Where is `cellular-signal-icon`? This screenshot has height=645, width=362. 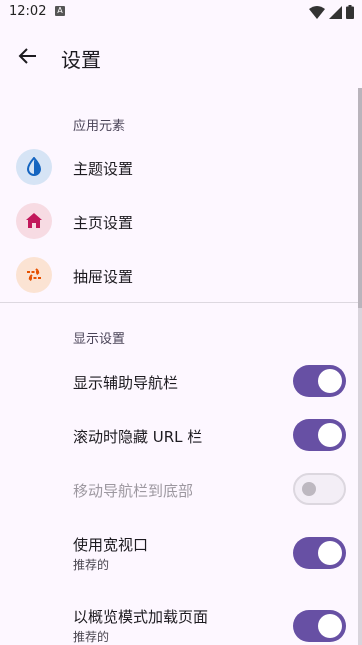 cellular-signal-icon is located at coordinates (335, 12).